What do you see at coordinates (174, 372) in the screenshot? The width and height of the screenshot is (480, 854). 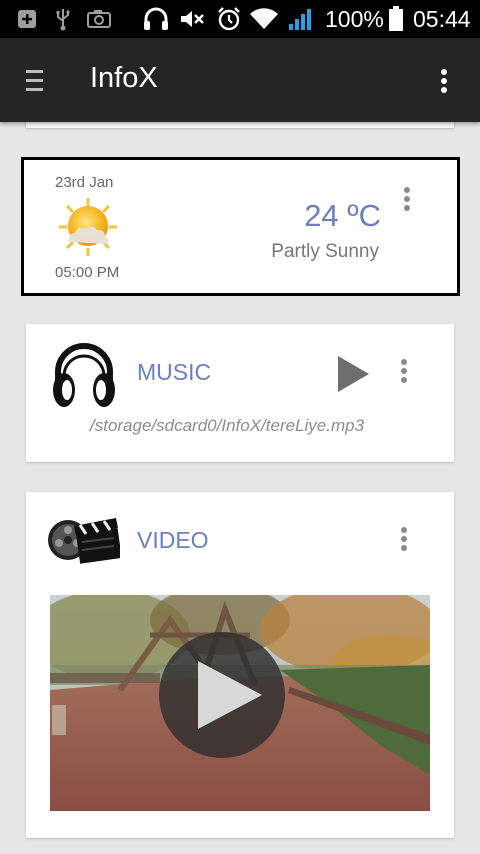 I see `music-title: MUSIC` at bounding box center [174, 372].